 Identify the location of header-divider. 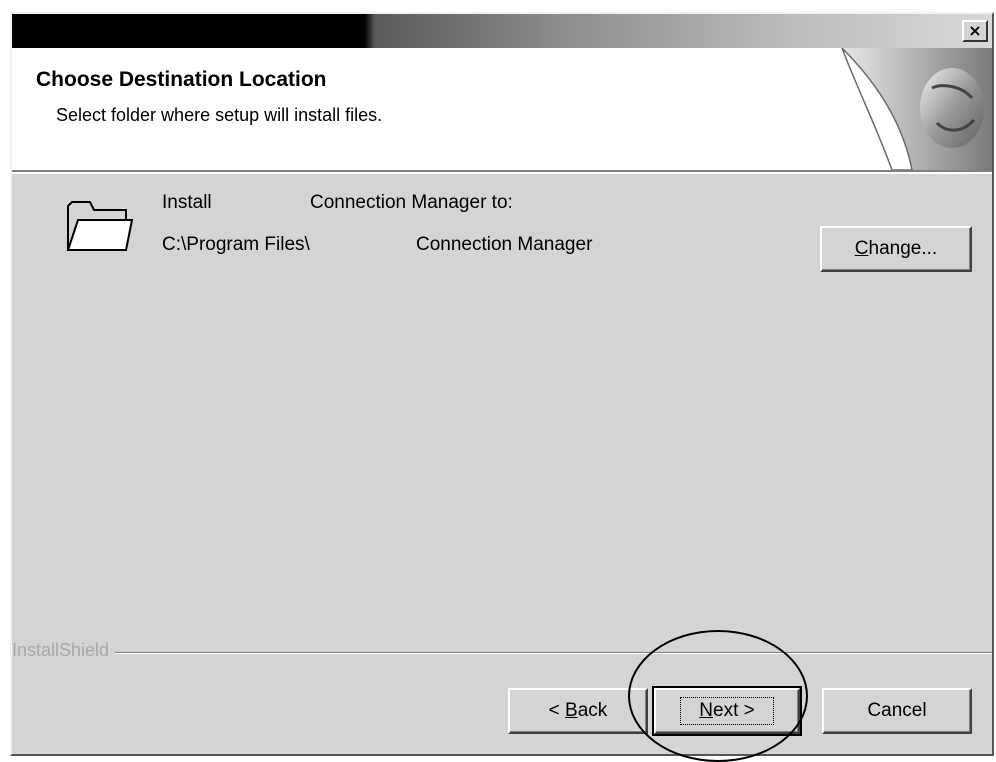
(502, 173).